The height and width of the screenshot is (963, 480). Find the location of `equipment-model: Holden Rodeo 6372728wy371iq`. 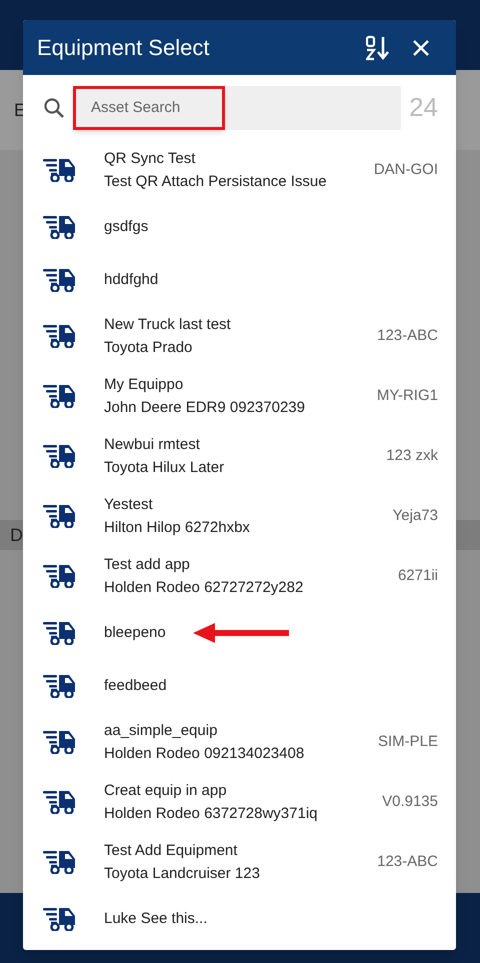

equipment-model: Holden Rodeo 6372728wy371iq is located at coordinates (211, 813).